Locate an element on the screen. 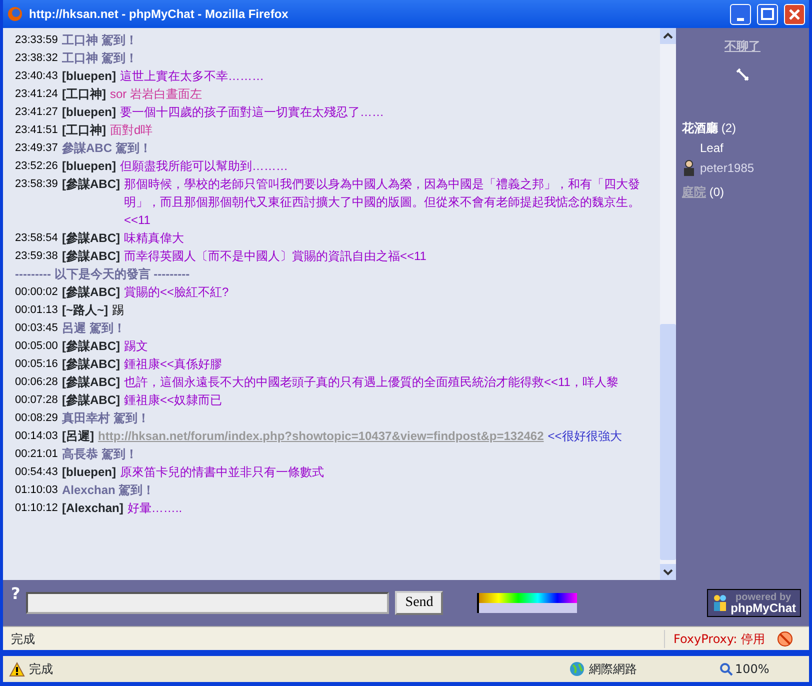 This screenshot has width=812, height=686. zone-text: 網際網路 is located at coordinates (613, 669).